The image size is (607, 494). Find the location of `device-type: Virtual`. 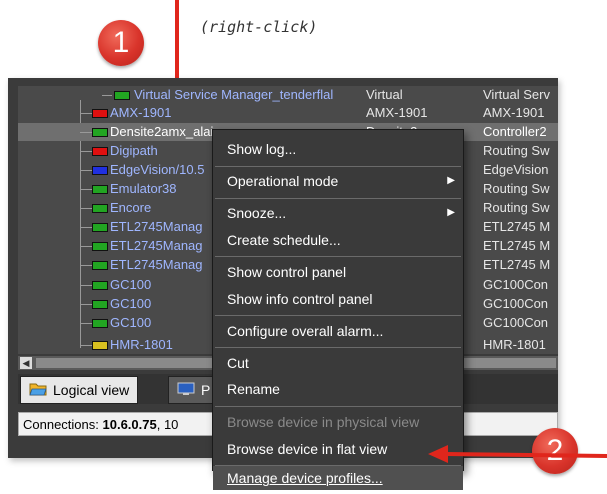

device-type: Virtual is located at coordinates (384, 94).